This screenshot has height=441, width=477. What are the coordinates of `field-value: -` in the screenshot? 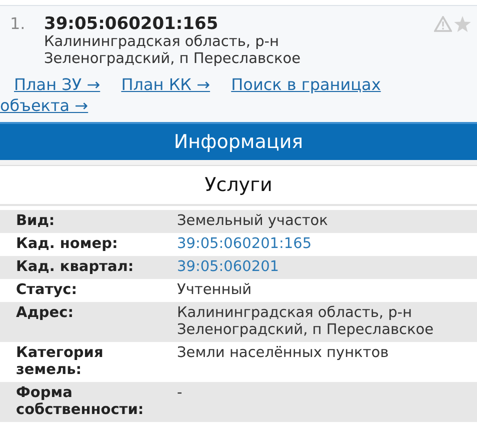 It's located at (180, 394).